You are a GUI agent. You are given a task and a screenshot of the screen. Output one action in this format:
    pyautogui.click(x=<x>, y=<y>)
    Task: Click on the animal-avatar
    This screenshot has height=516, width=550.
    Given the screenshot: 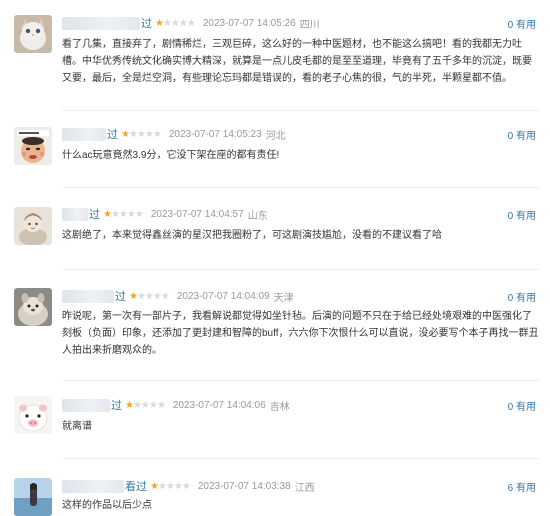 What is the action you would take?
    pyautogui.click(x=33, y=307)
    